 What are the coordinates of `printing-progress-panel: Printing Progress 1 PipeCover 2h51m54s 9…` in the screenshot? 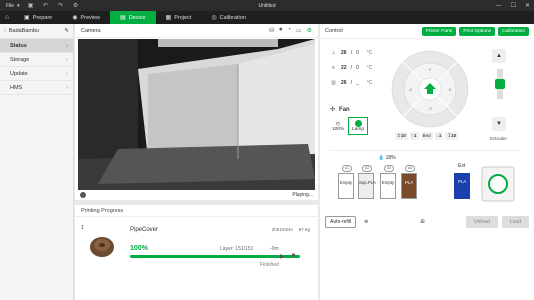 It's located at (196, 252).